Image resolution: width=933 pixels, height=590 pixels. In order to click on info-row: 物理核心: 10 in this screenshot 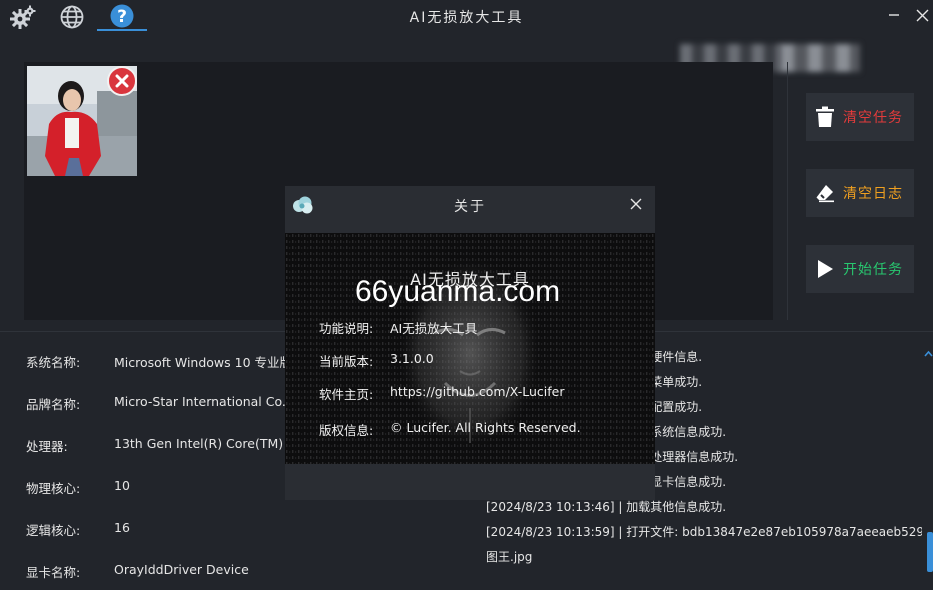, I will do `click(78, 488)`.